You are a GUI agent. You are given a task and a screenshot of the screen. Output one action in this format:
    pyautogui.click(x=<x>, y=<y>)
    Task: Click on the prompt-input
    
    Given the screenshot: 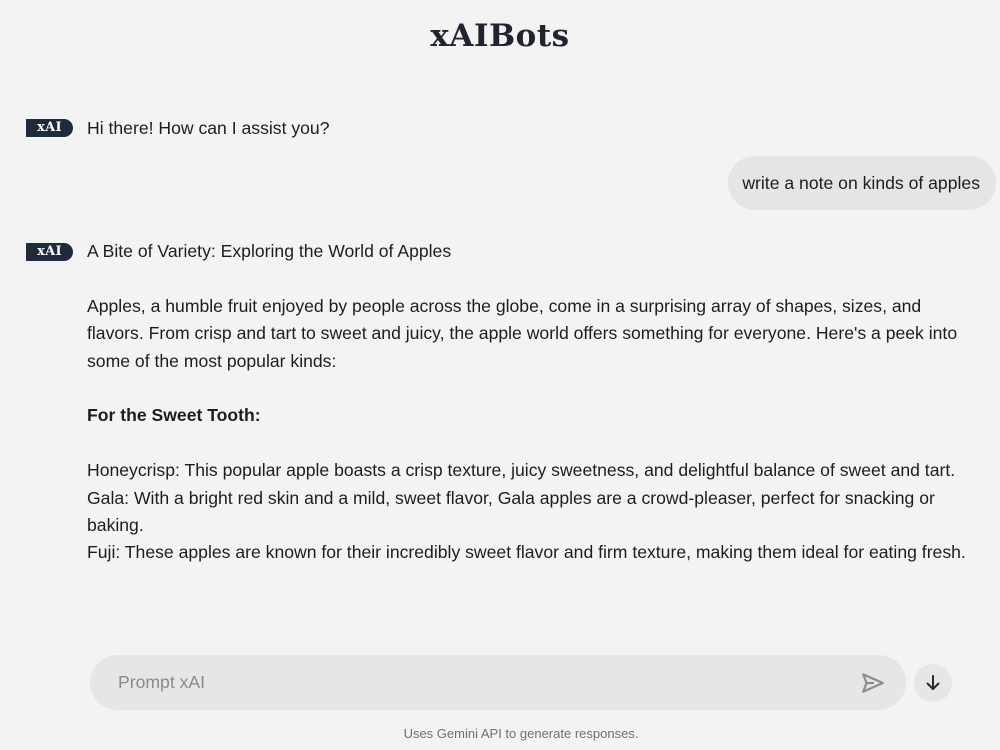 What is the action you would take?
    pyautogui.click(x=478, y=682)
    